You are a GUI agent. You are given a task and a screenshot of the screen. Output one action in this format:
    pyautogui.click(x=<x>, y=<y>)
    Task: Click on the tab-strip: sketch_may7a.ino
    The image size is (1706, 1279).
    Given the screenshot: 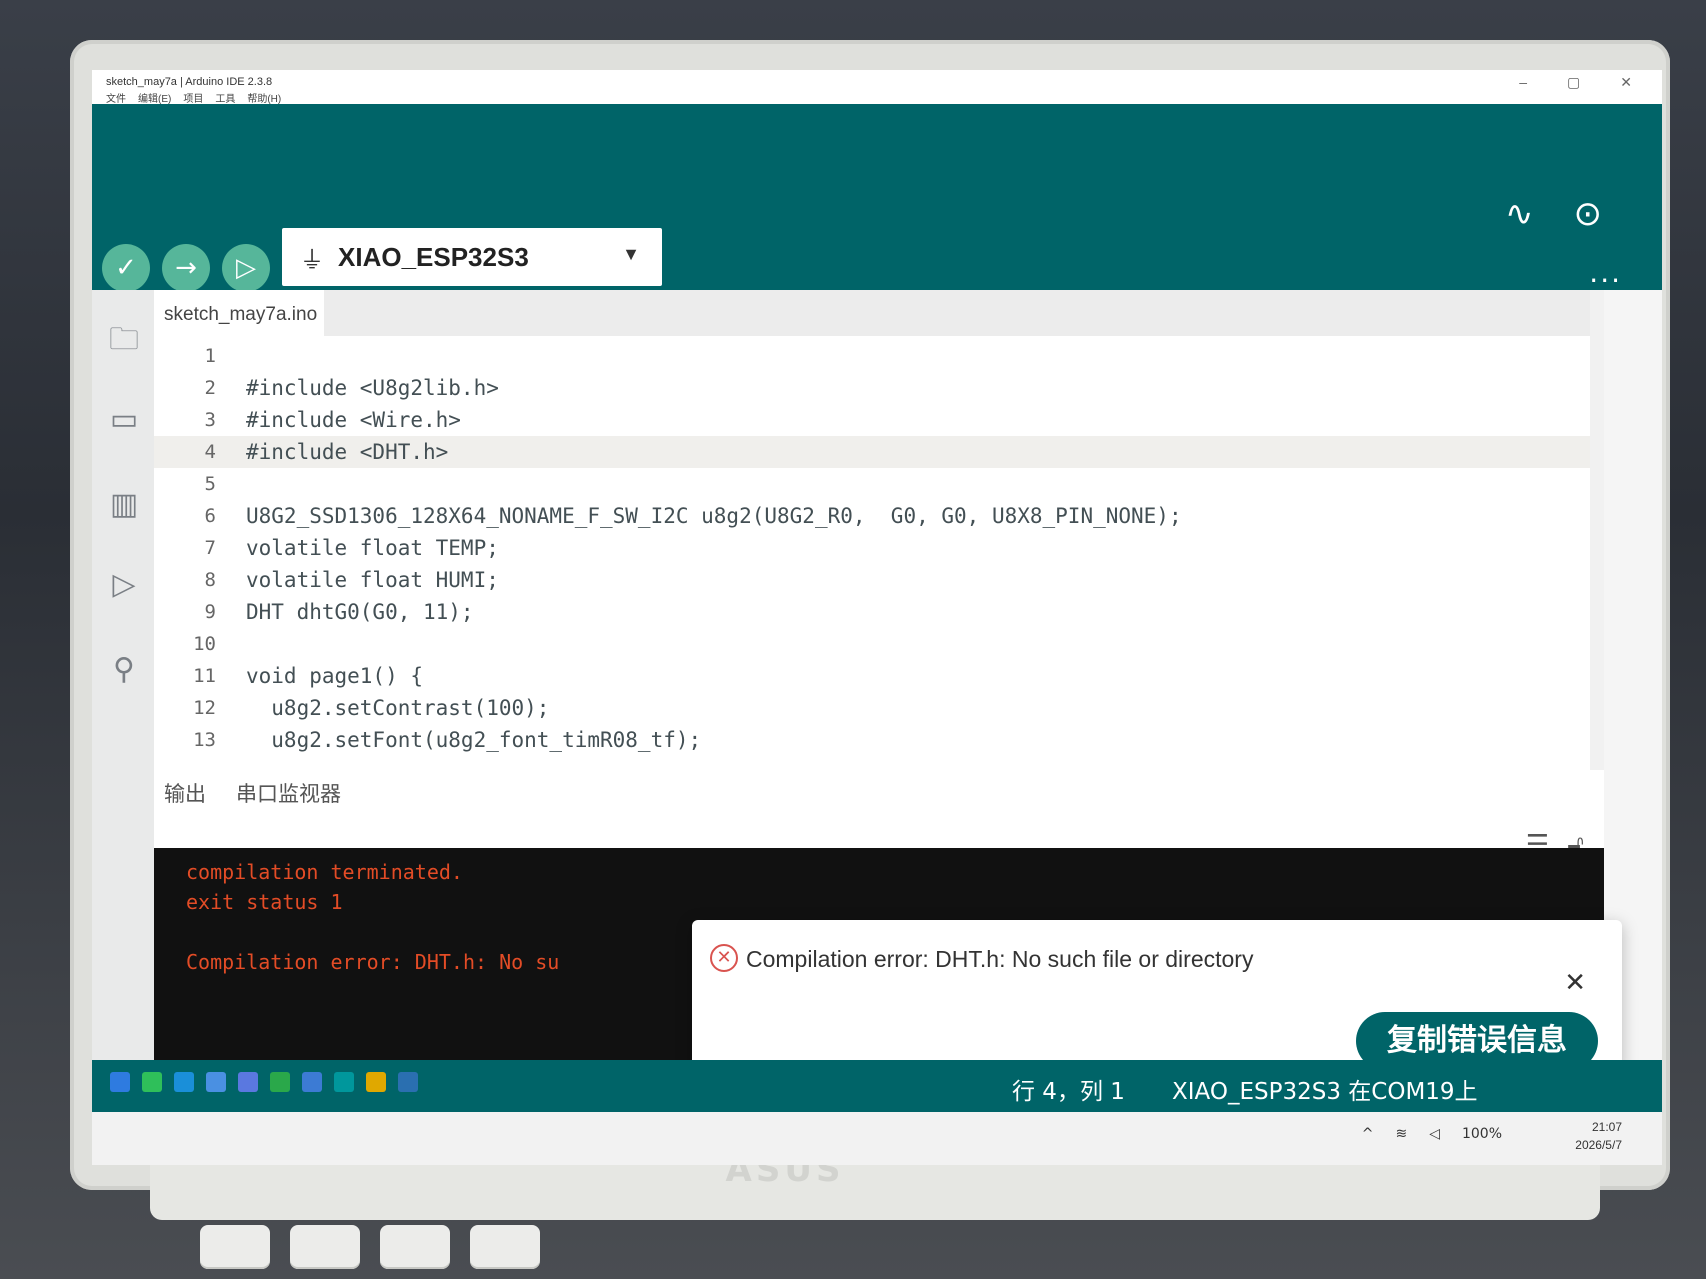 What is the action you would take?
    pyautogui.click(x=879, y=313)
    